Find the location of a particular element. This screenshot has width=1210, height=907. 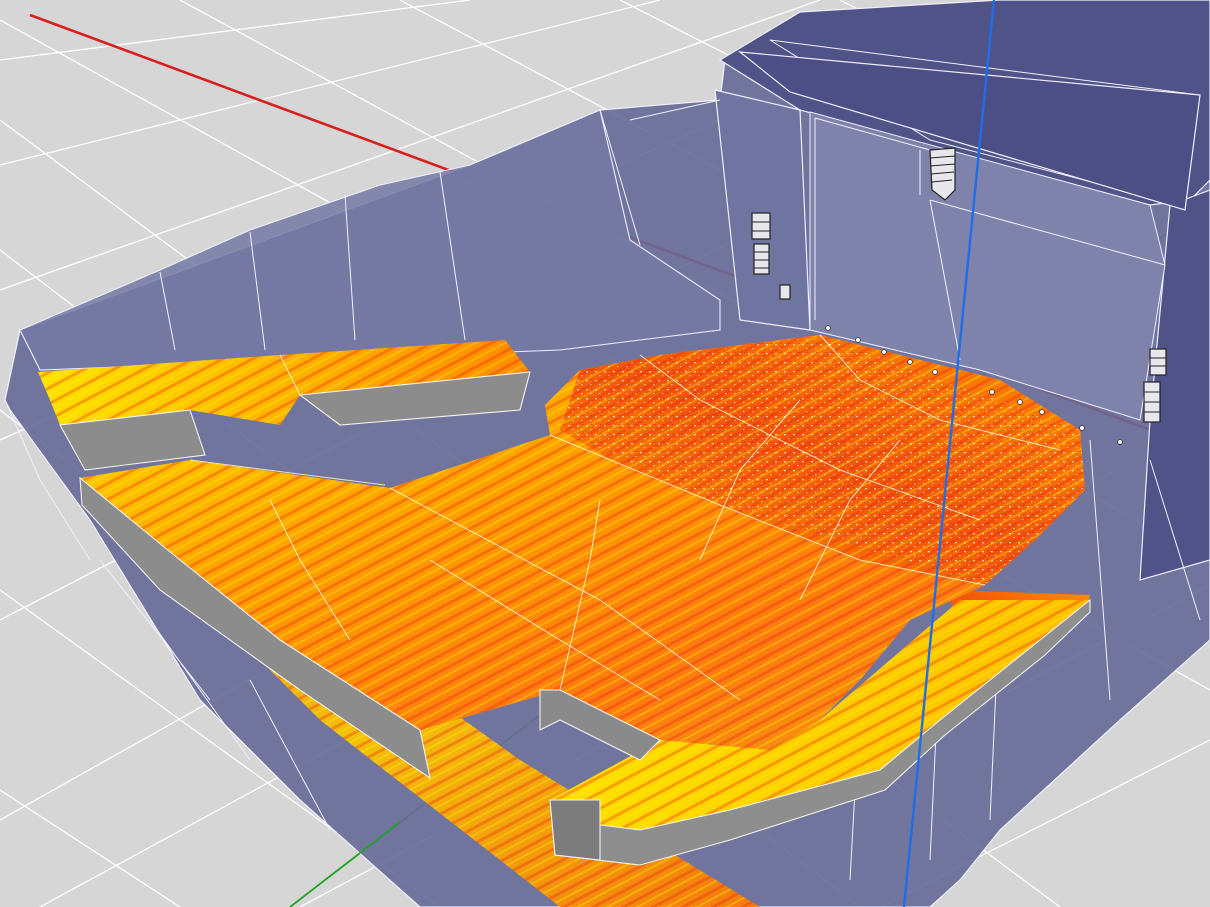

speaker-icon is located at coordinates (785, 292).